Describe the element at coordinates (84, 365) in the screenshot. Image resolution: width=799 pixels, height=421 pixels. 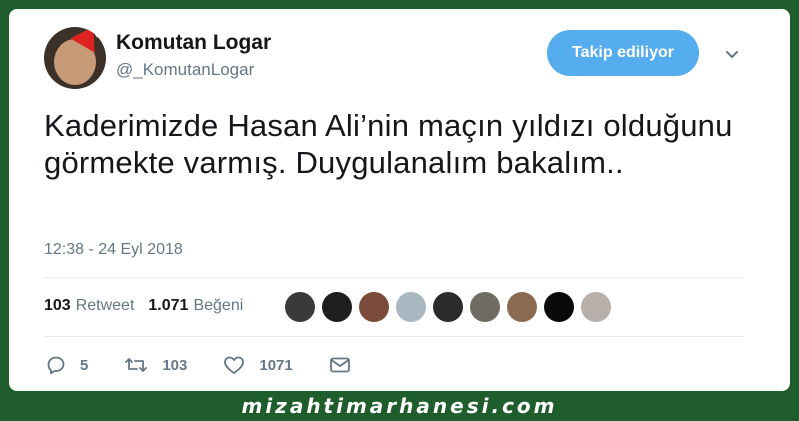
I see `reply-count: 5` at that location.